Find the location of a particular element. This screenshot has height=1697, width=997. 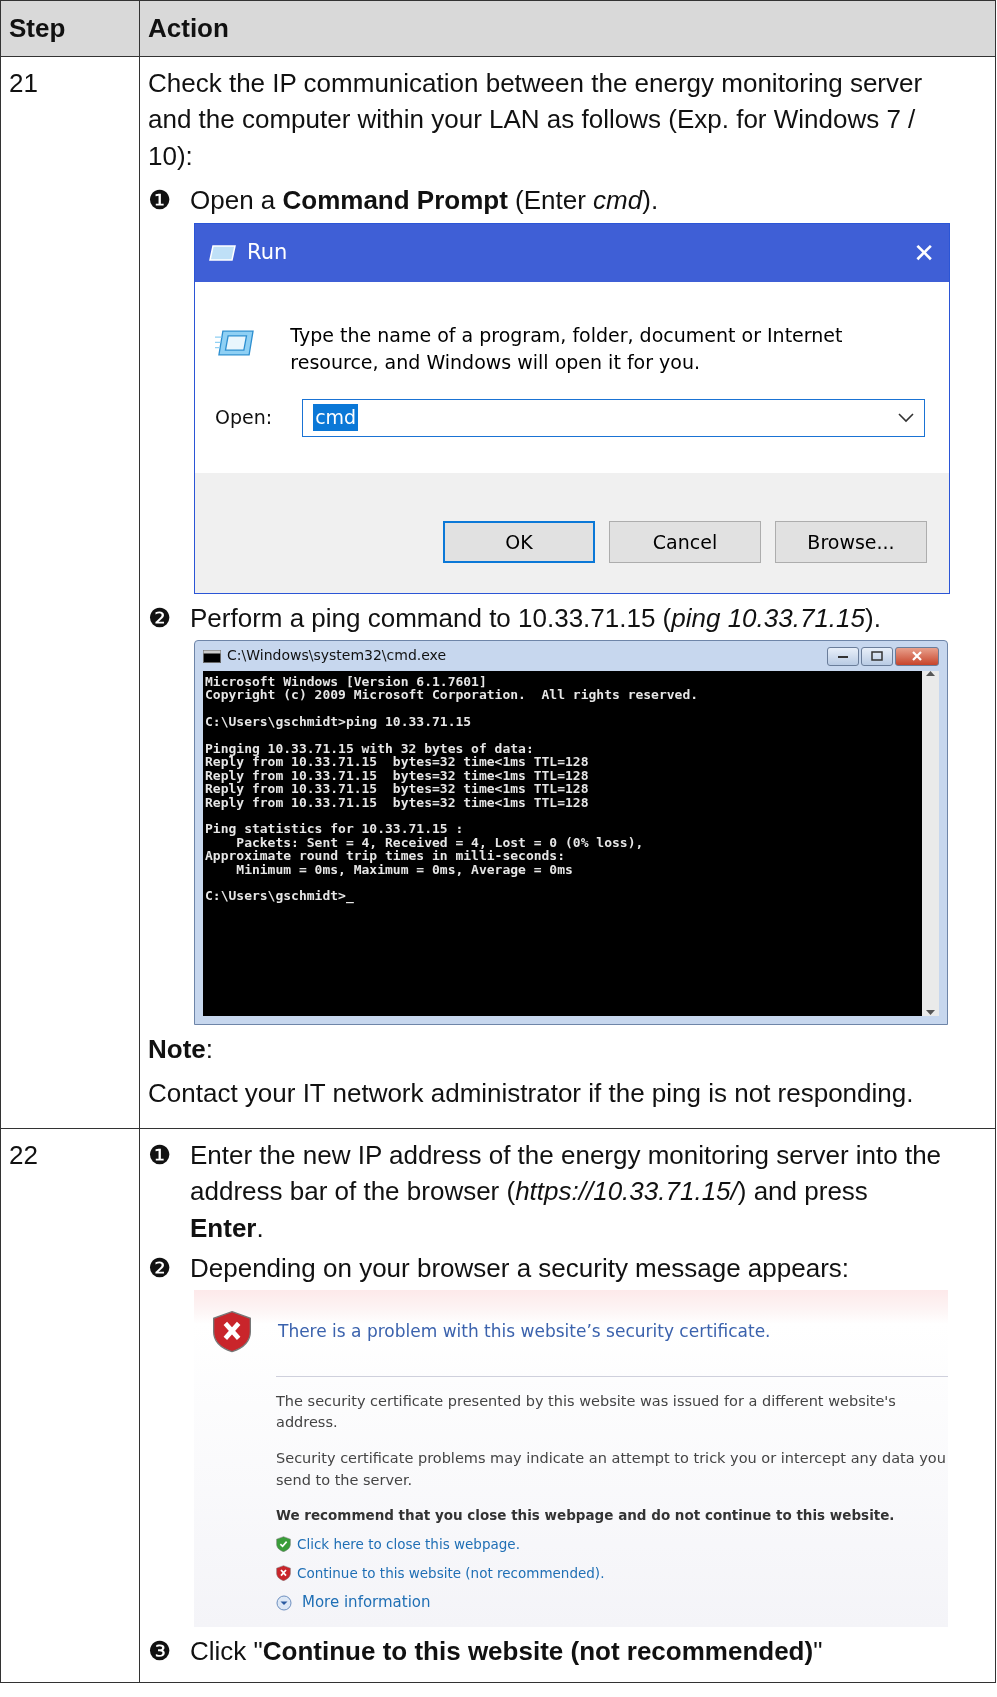

page-link: Continue to this website (not recommended). is located at coordinates (451, 1573).